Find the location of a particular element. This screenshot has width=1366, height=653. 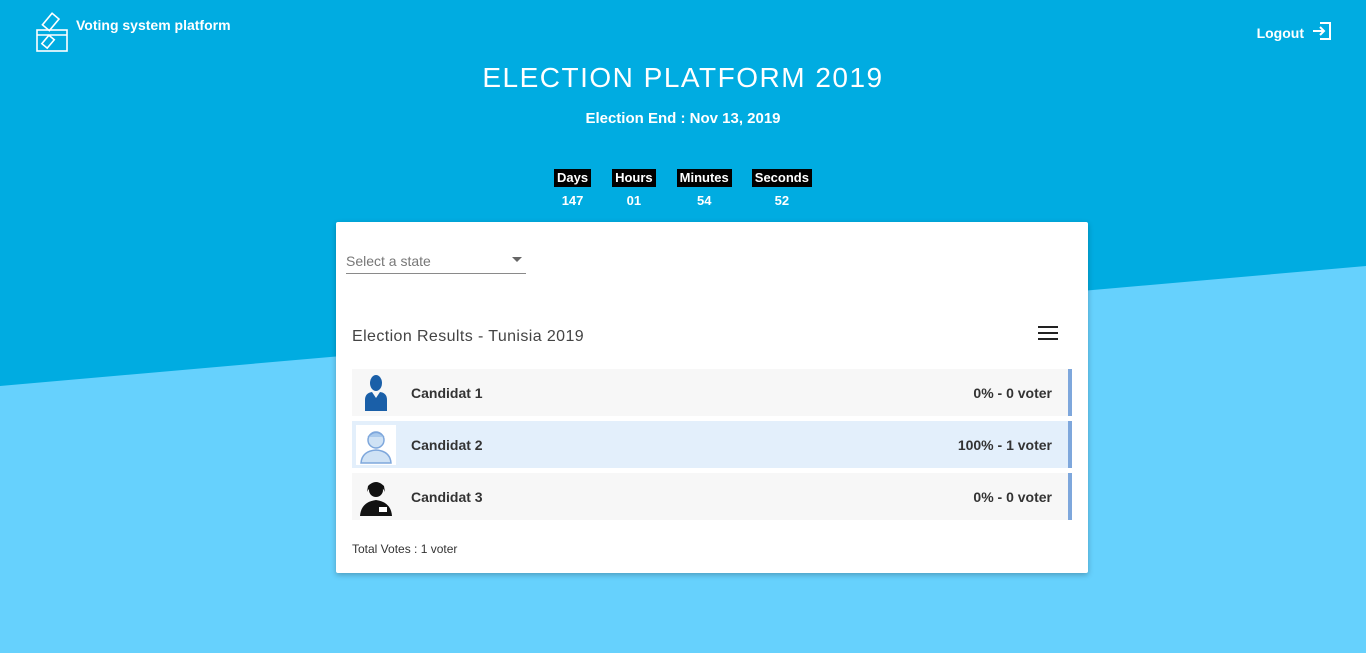

logout-button: Logout is located at coordinates (1294, 32).